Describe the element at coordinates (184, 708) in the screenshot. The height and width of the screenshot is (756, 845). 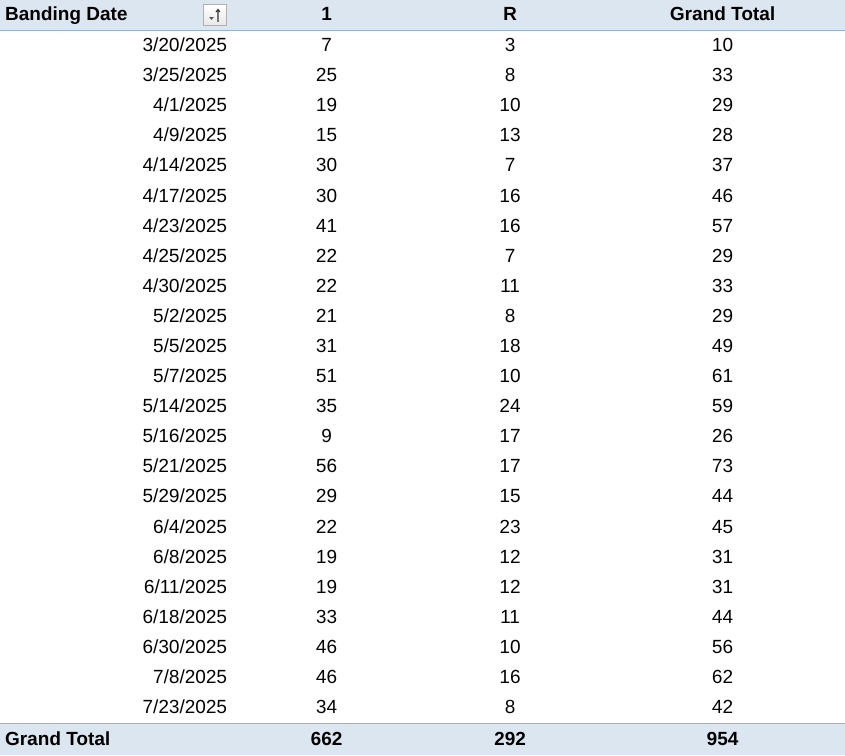
I see `row-label: 7/23/2025` at that location.